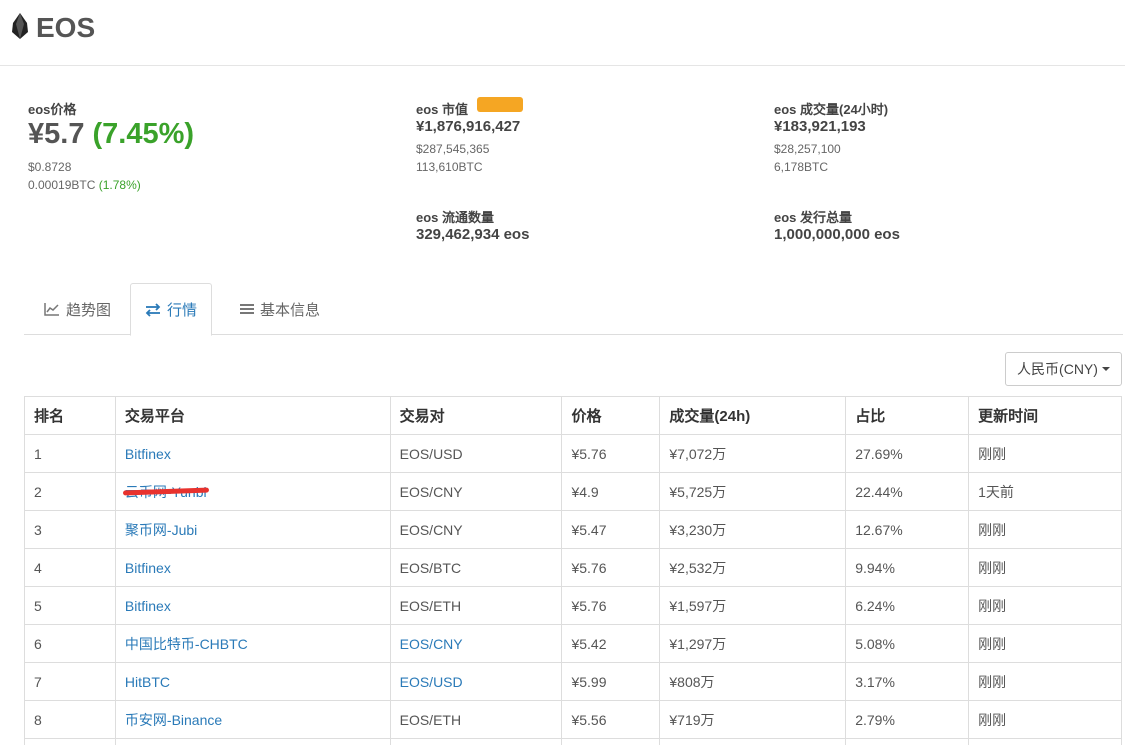  I want to click on cell-volume: ¥808万, so click(753, 681).